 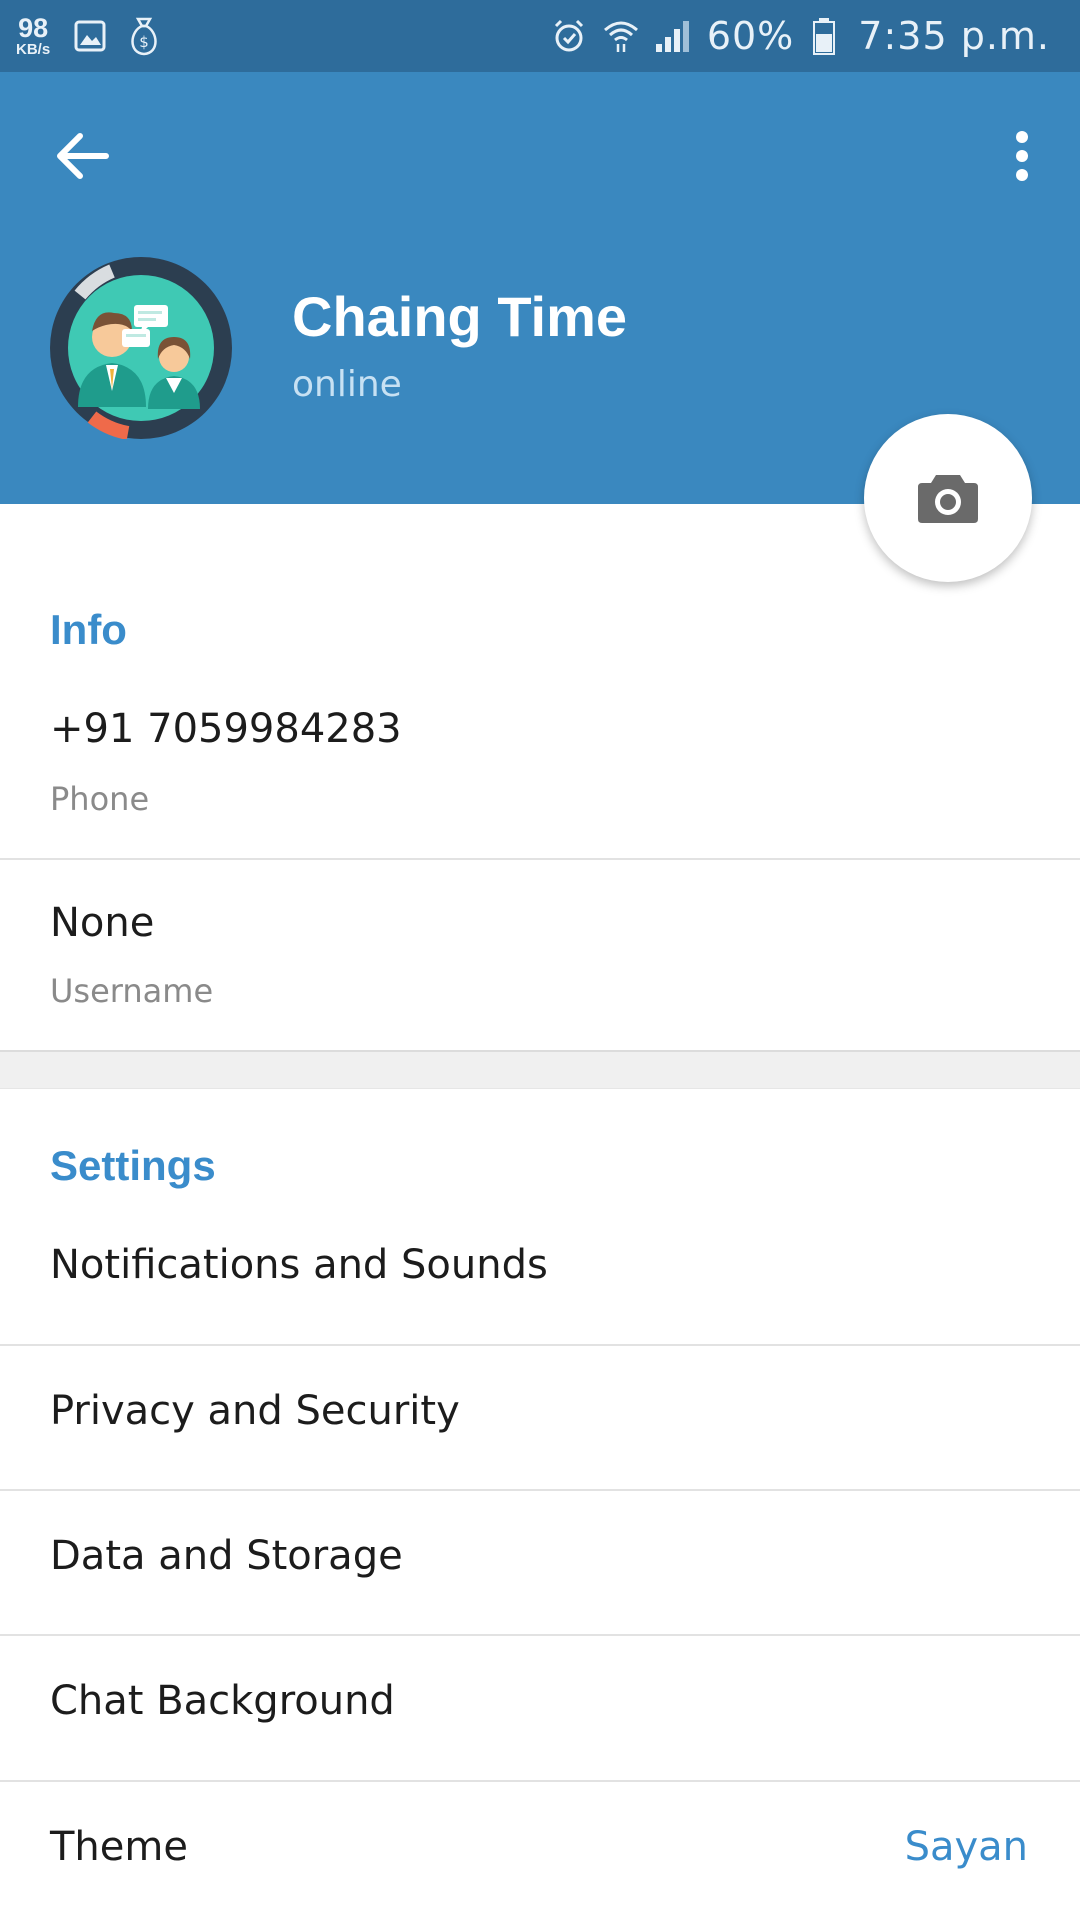 I want to click on battery-percent: 60%, so click(x=750, y=36).